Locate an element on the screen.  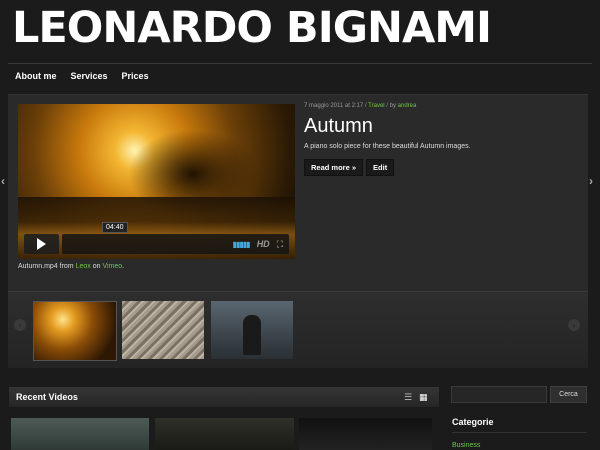
post-actions: Read more » Edit is located at coordinates (349, 167).